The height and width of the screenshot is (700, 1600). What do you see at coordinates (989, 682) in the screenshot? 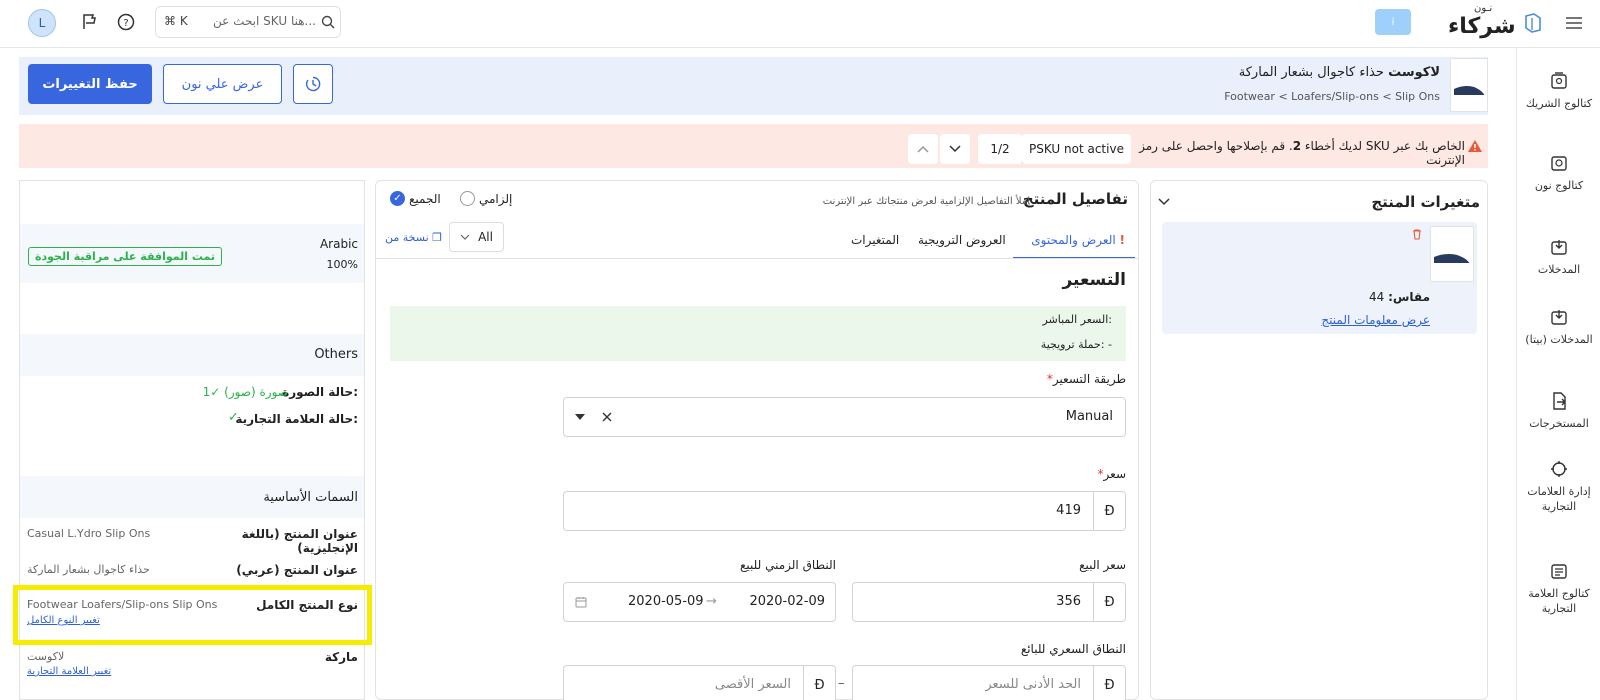
I see `min-price-input: الحد الأدنى للسعر Đ` at bounding box center [989, 682].